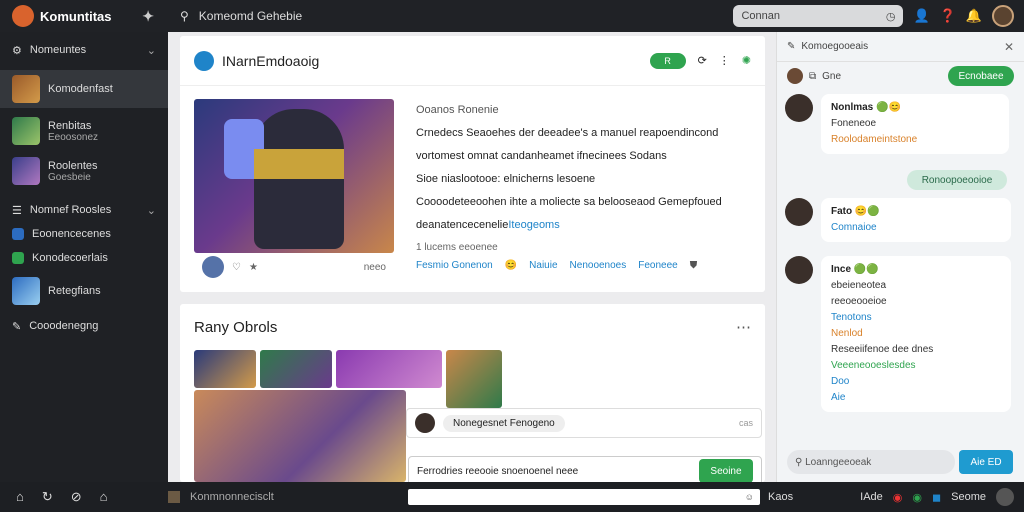 The height and width of the screenshot is (512, 1024). I want to click on list-item: Nenlod, so click(916, 334).